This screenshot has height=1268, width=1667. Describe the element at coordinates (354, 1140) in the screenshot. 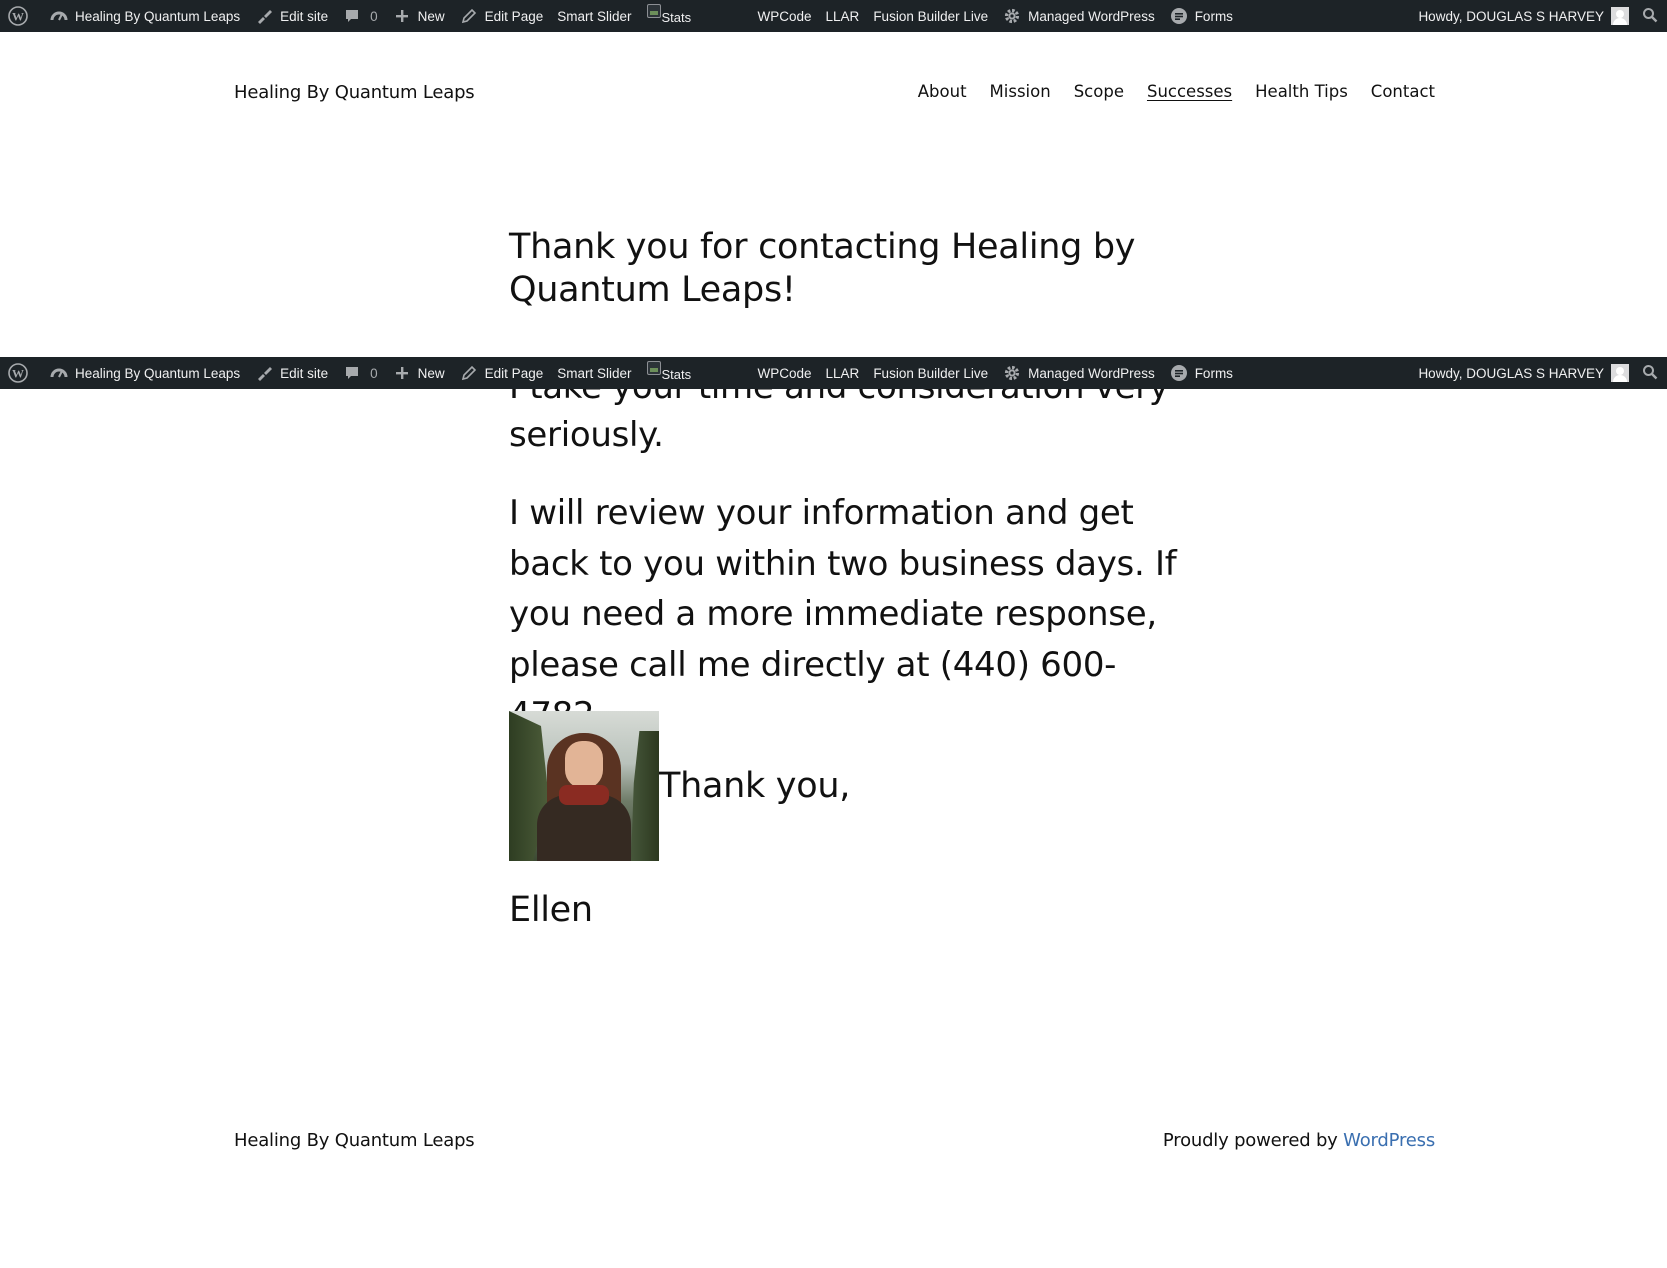

I see `footer-site-title-link: Healing By Quantum Leaps` at that location.